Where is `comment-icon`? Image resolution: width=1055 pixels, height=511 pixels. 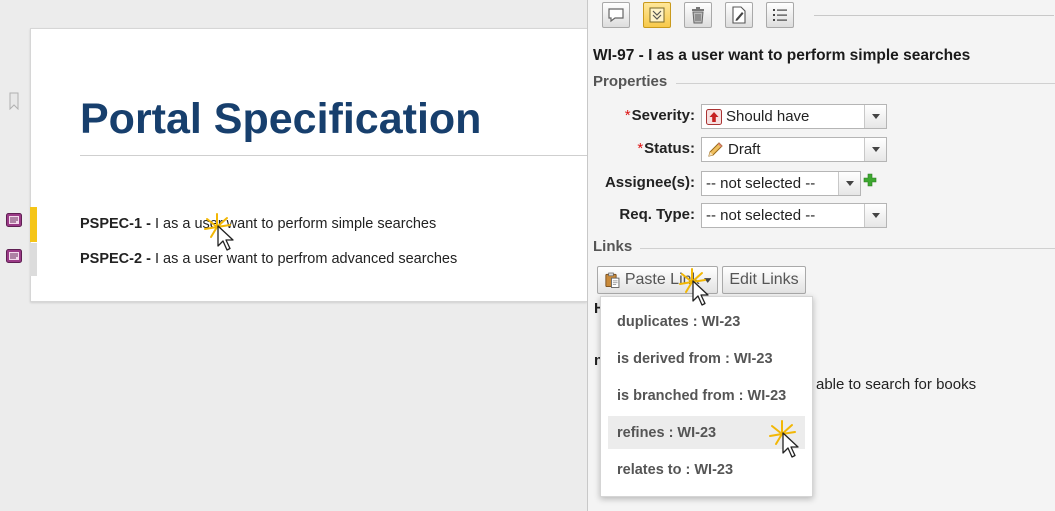
comment-icon is located at coordinates (616, 15).